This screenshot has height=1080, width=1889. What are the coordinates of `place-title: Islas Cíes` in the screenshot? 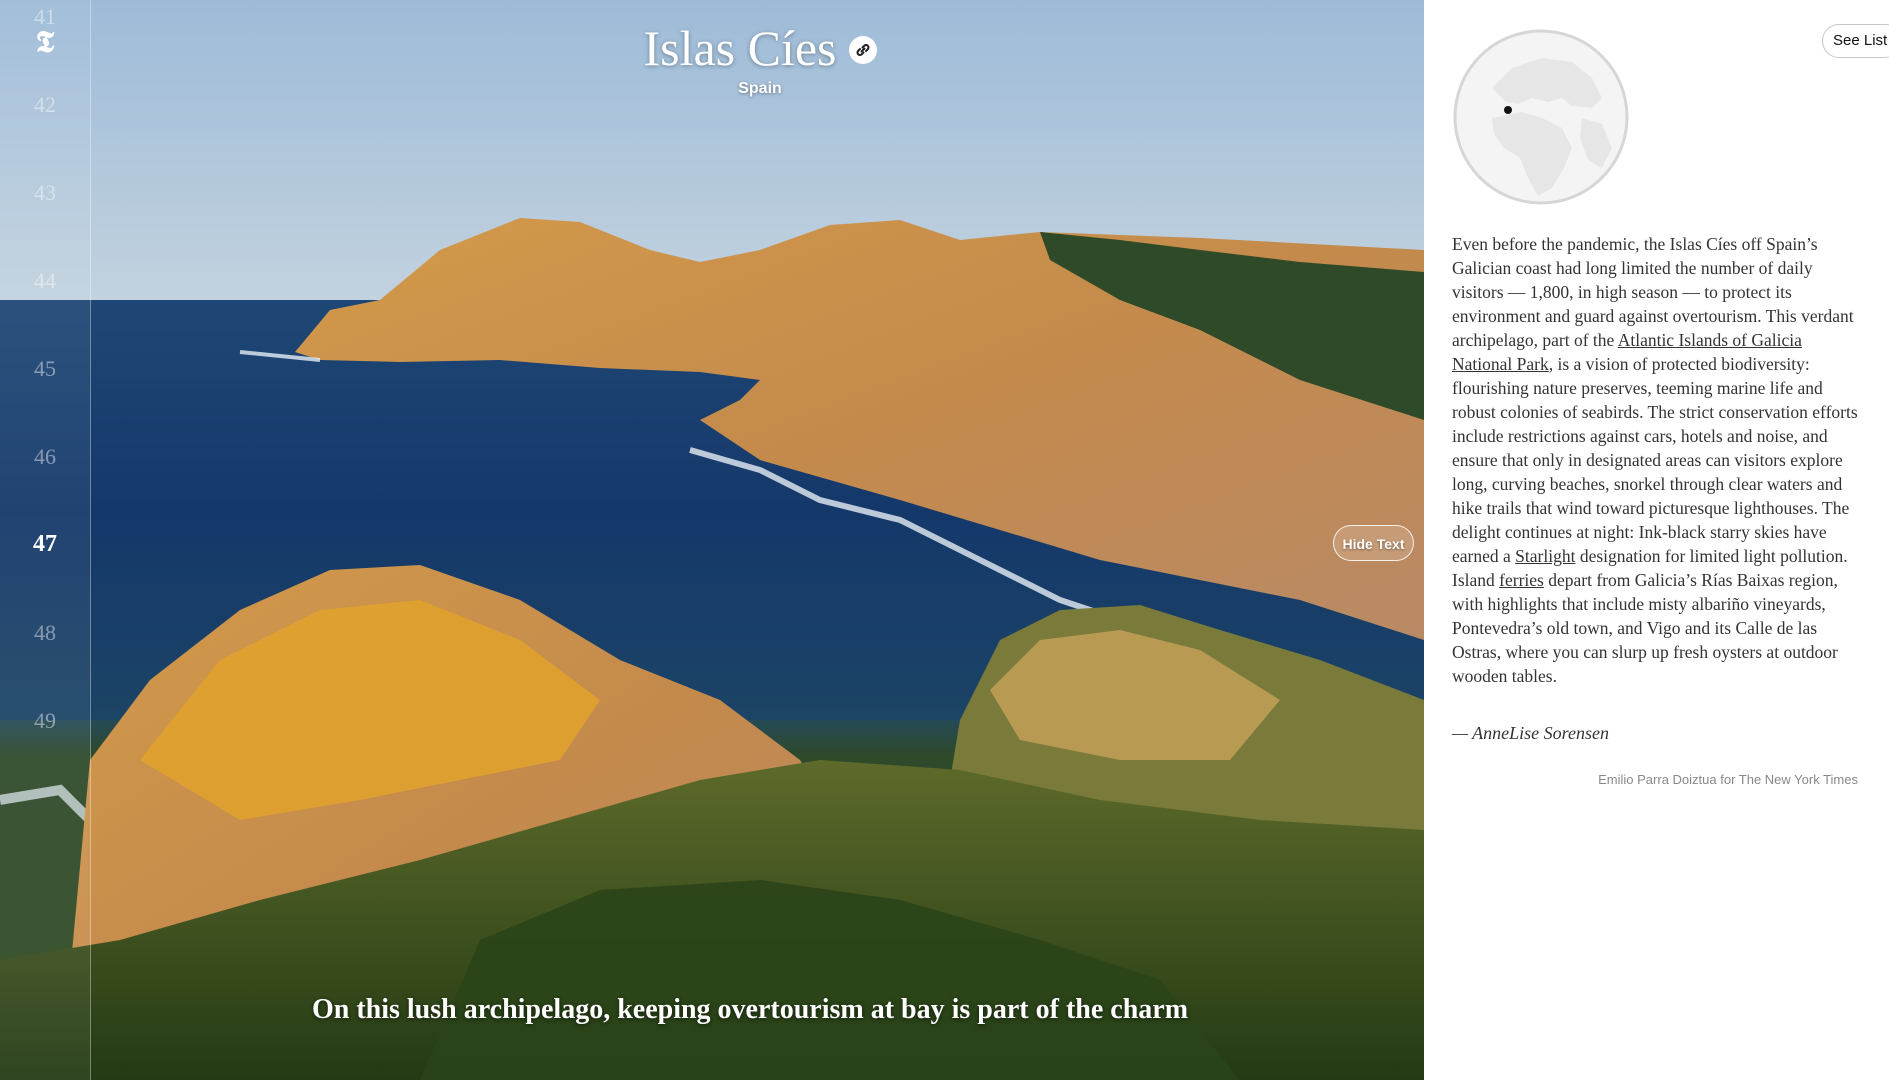 It's located at (740, 48).